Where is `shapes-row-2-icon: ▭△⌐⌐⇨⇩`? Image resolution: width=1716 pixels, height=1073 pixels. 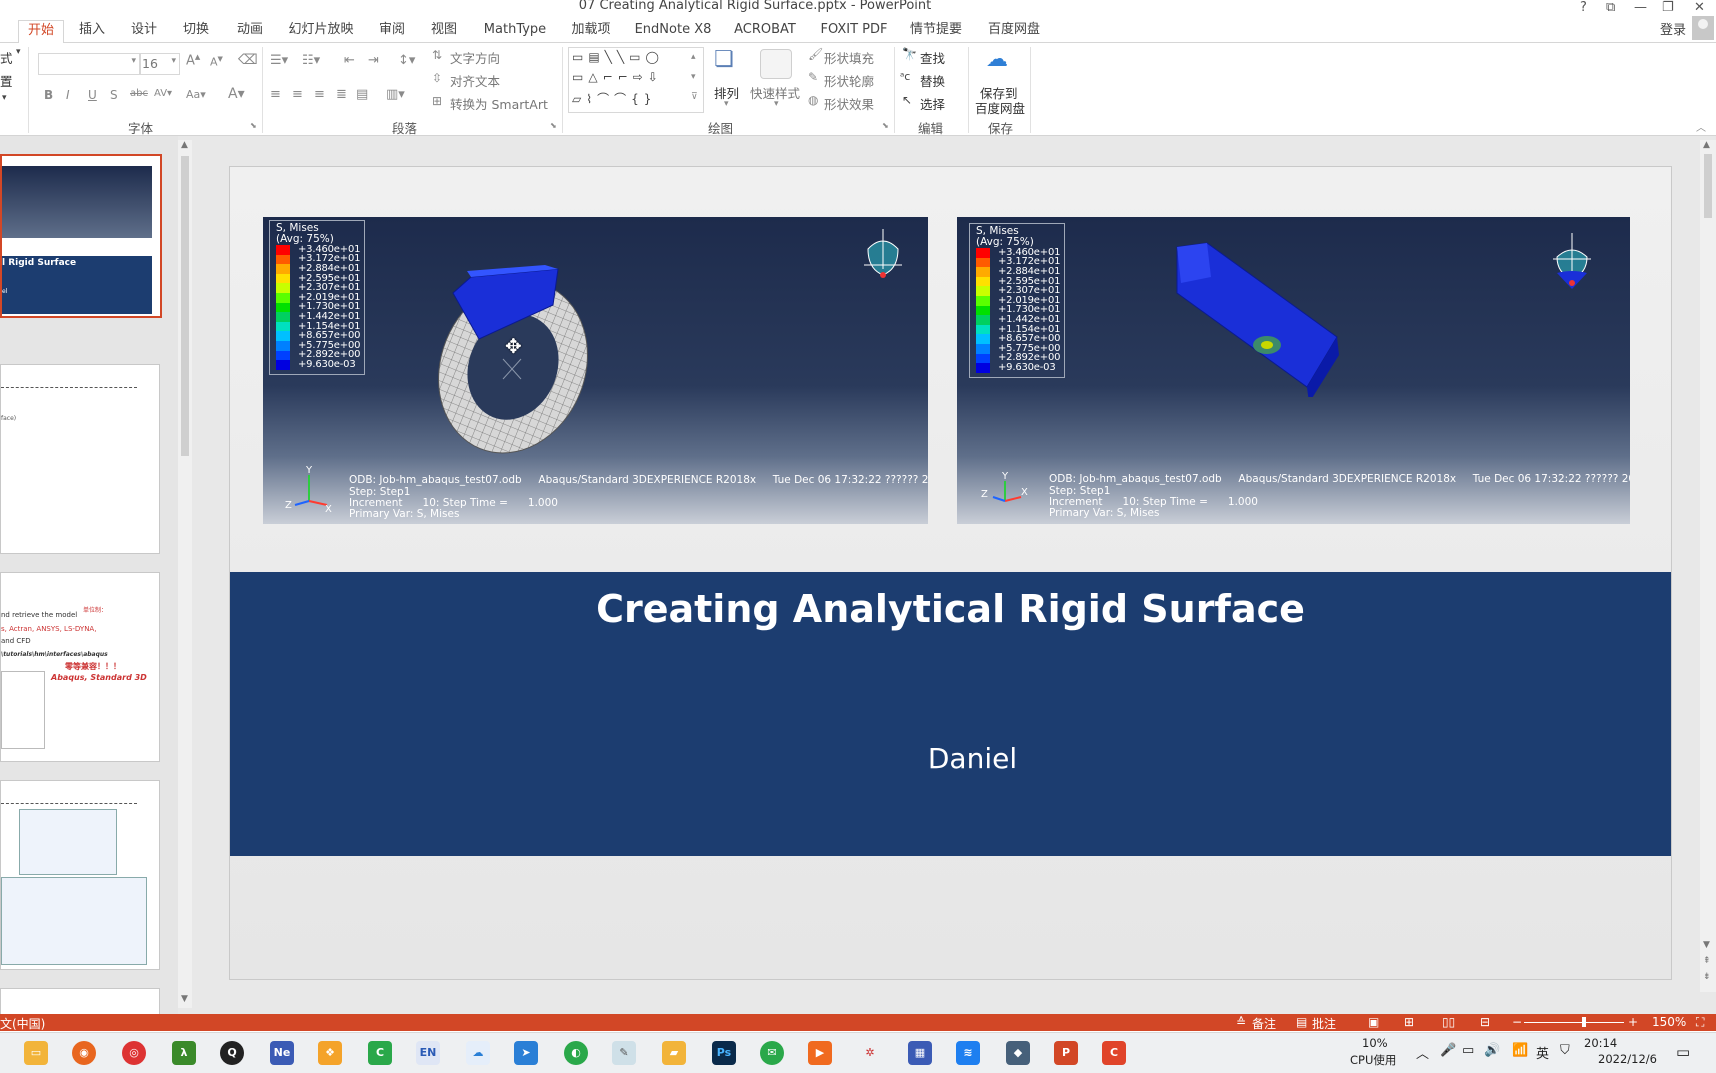
shapes-row-2-icon: ▭△⌐⌐⇨⇩ is located at coordinates (617, 77).